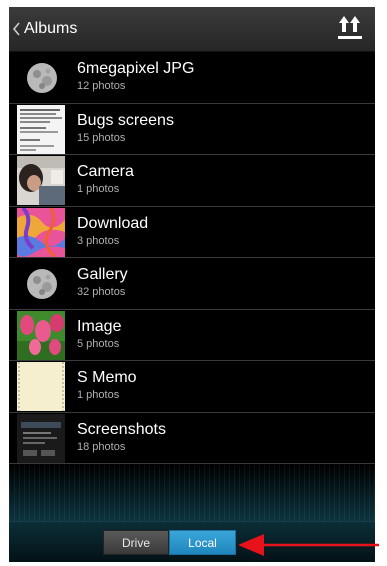 This screenshot has height=566, width=387. What do you see at coordinates (101, 86) in the screenshot?
I see `album-count: 12 photos` at bounding box center [101, 86].